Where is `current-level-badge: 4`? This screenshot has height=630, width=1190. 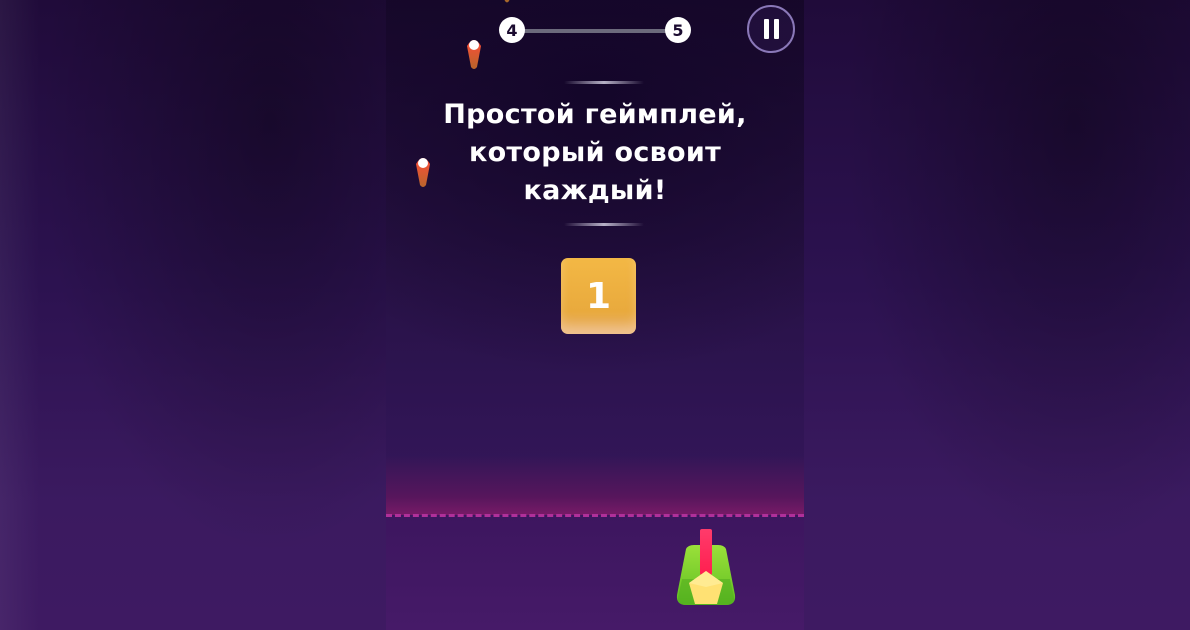
current-level-badge: 4 is located at coordinates (512, 30).